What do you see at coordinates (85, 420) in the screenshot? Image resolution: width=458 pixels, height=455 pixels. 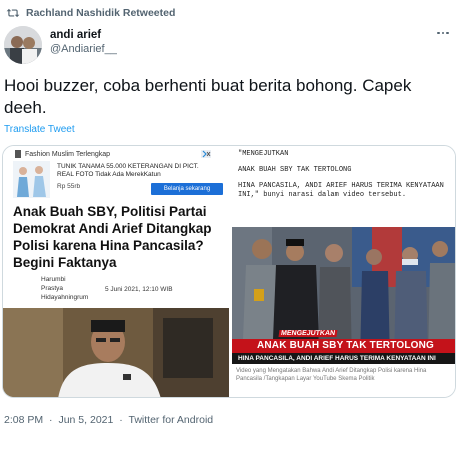 I see `tweet-date: Jun 5, 2021` at bounding box center [85, 420].